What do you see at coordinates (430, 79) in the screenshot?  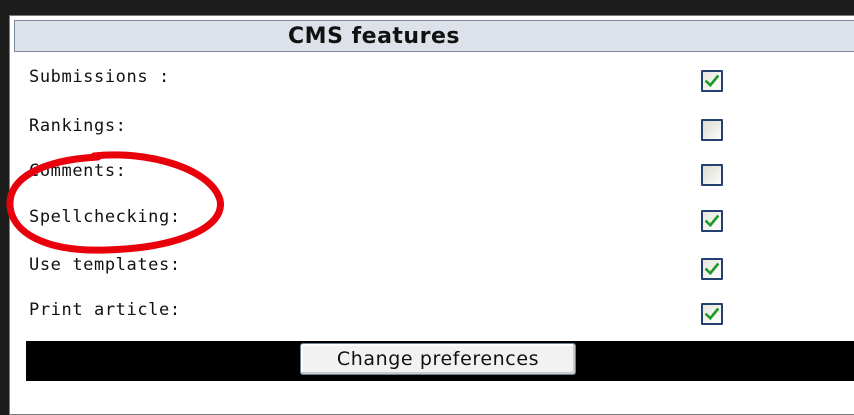 I see `feature-row-submissions: Submissions :` at bounding box center [430, 79].